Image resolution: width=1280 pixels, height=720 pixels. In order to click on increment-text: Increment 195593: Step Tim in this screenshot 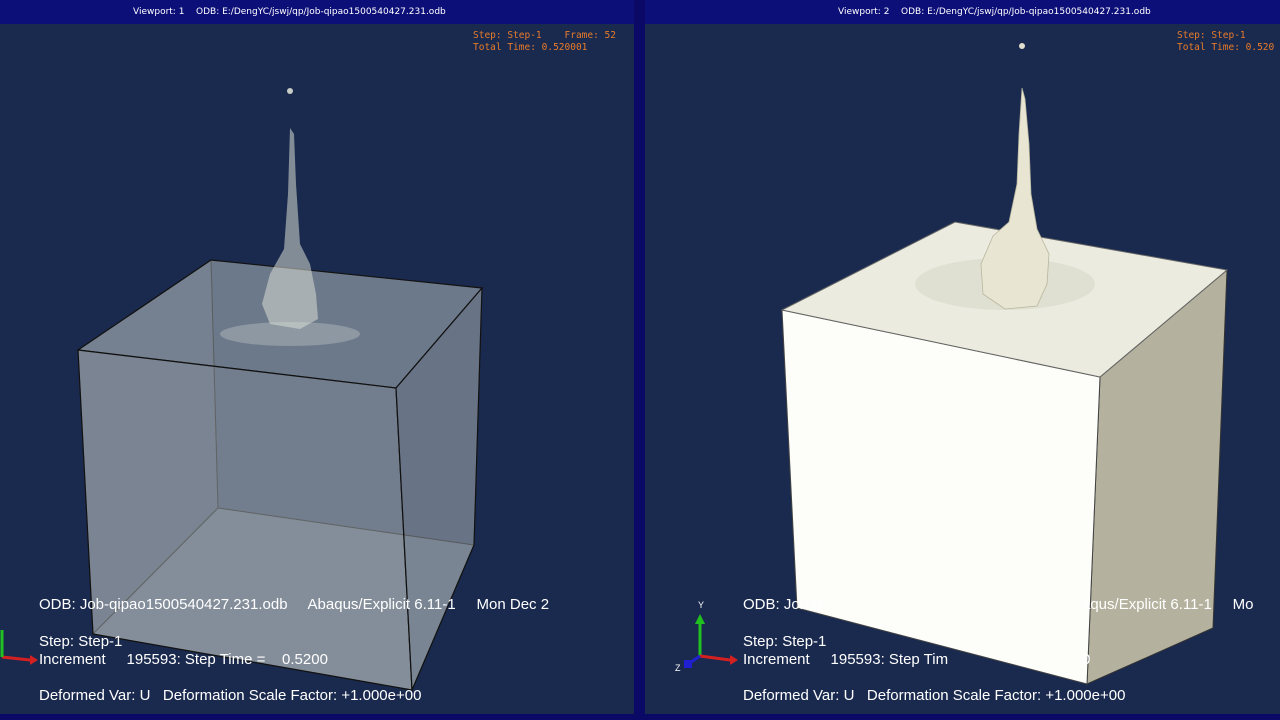, I will do `click(846, 659)`.